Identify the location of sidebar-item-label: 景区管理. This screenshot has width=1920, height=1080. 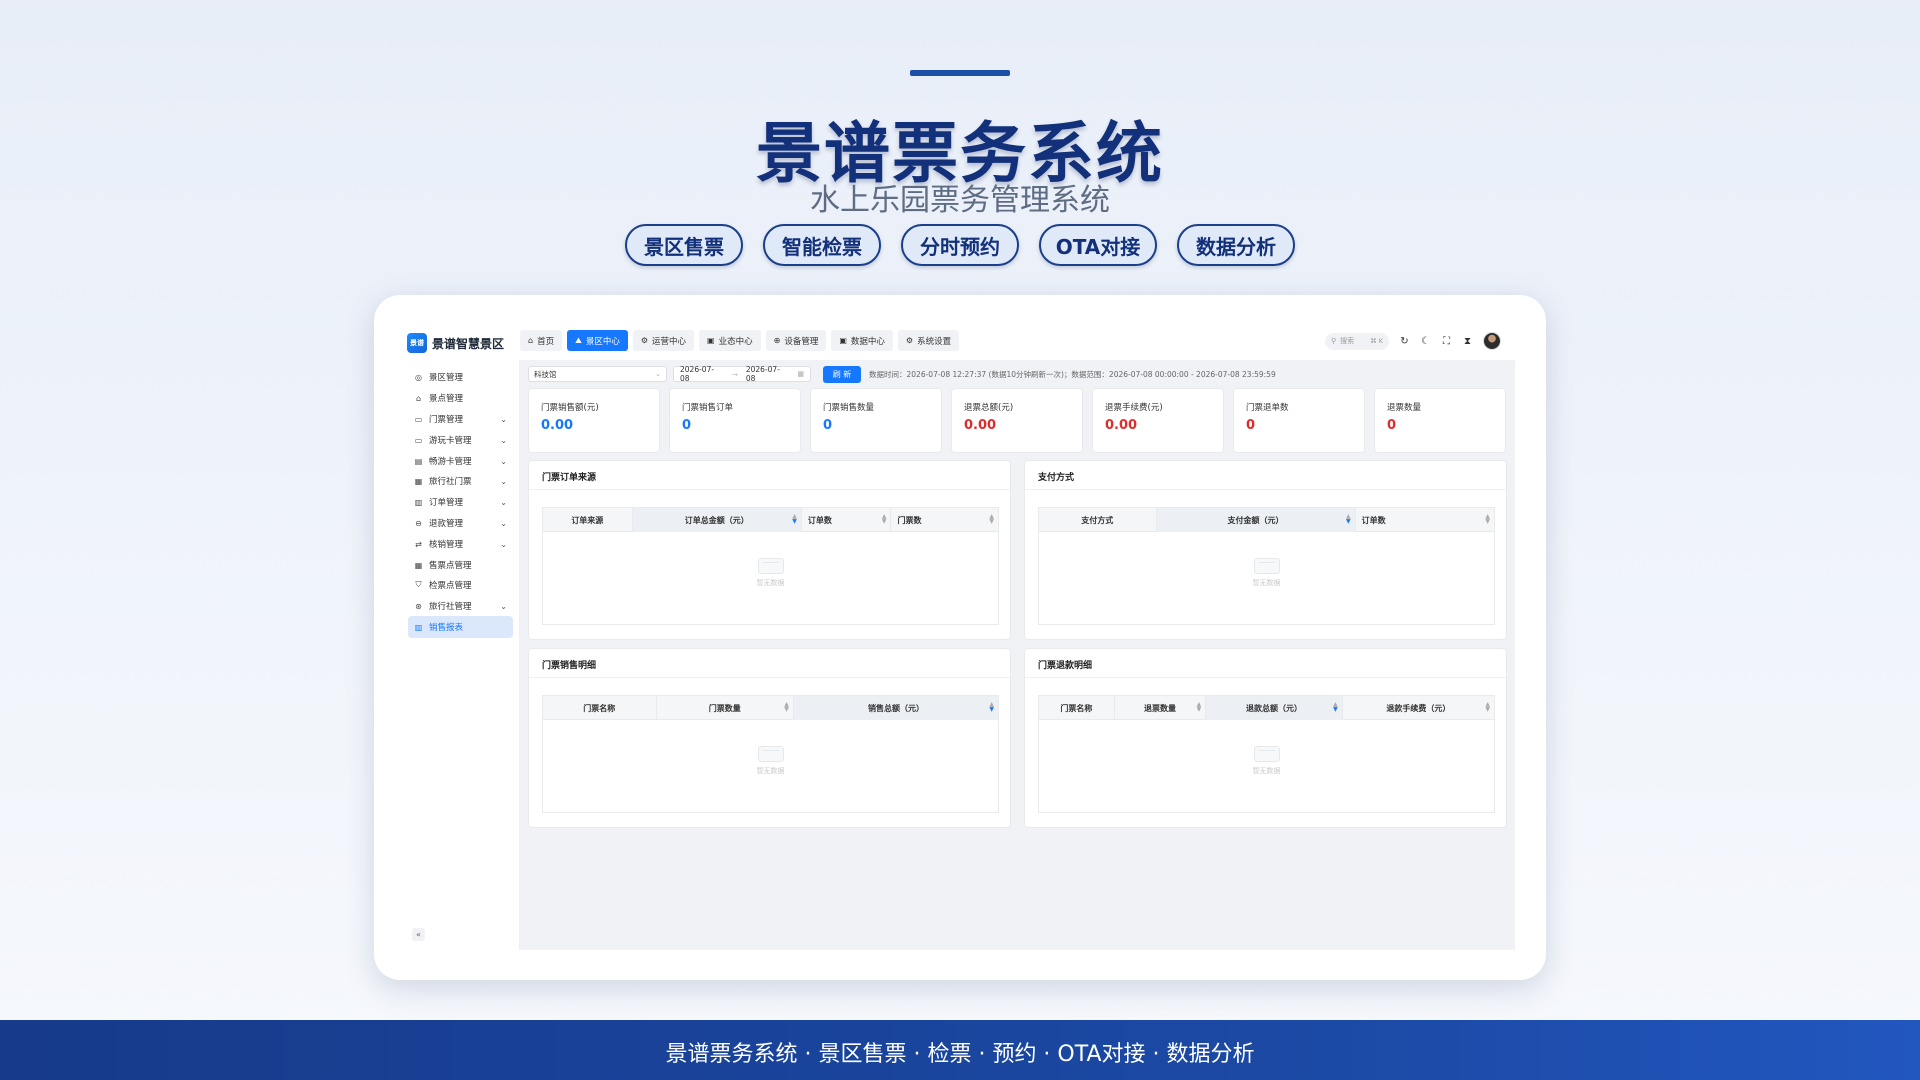
(446, 378).